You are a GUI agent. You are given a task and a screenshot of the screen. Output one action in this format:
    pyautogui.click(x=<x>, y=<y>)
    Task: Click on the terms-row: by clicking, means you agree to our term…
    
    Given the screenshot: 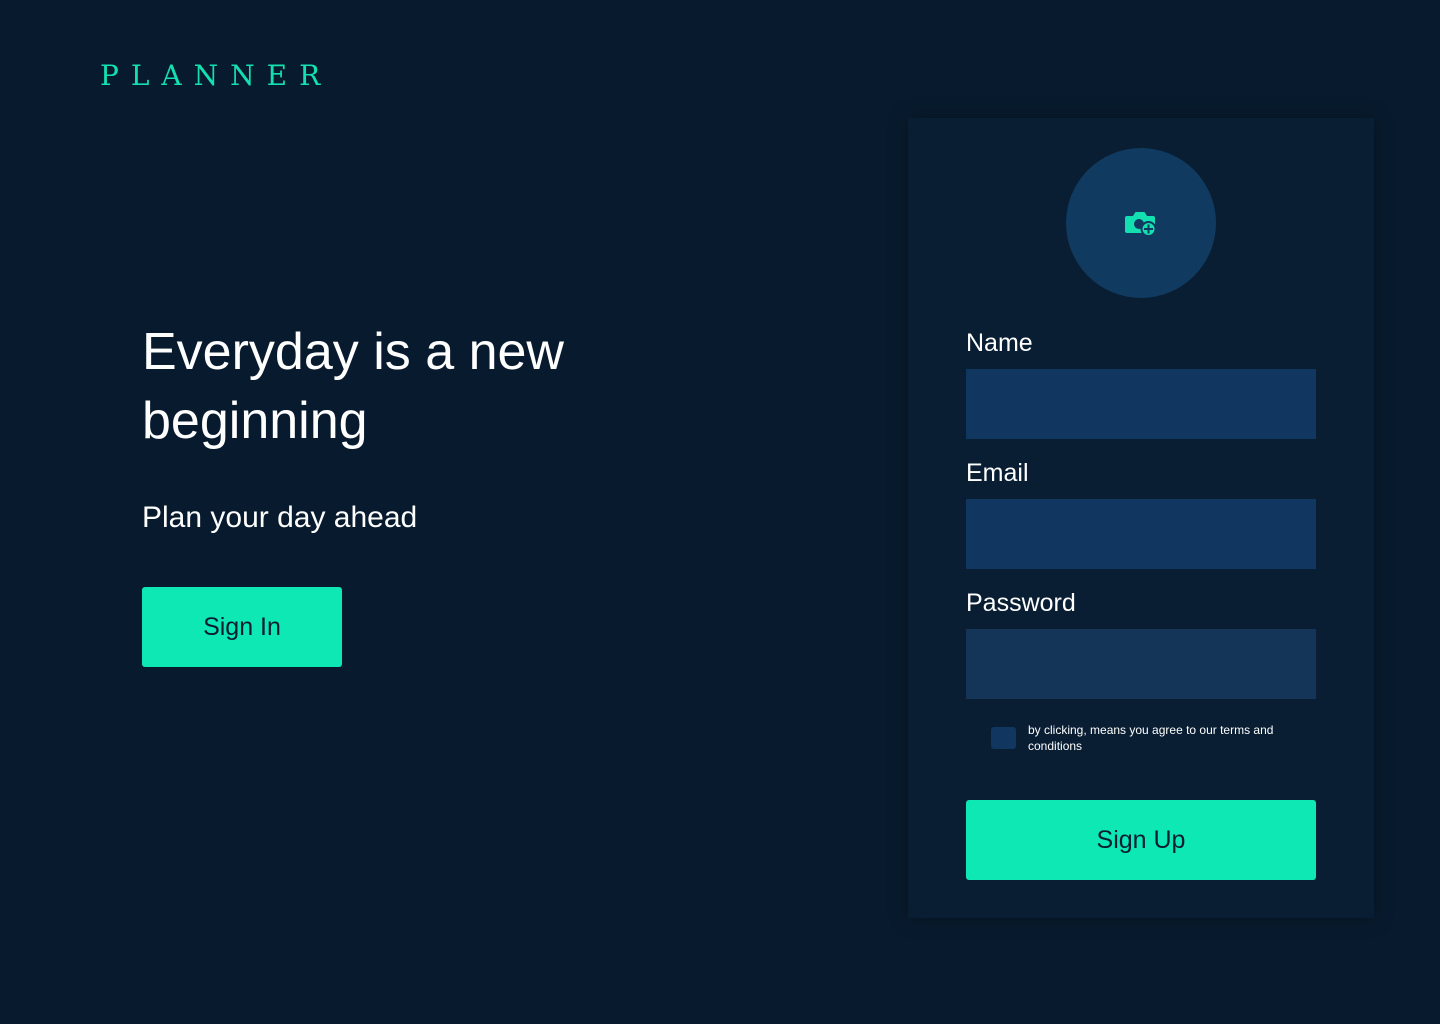 What is the action you would take?
    pyautogui.click(x=1151, y=738)
    